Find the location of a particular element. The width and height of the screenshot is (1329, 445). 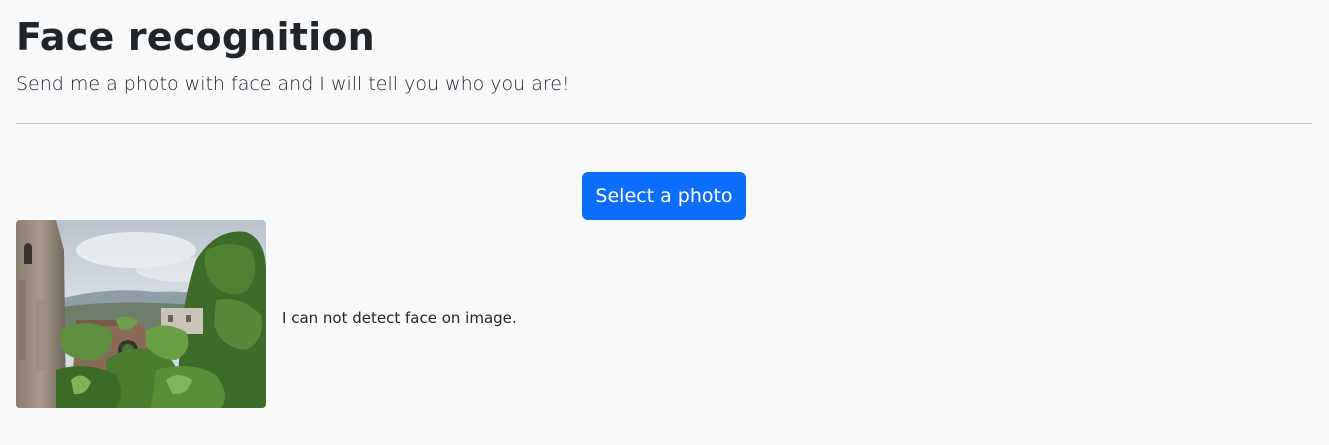

select-photo-button: Select a photo is located at coordinates (664, 196).